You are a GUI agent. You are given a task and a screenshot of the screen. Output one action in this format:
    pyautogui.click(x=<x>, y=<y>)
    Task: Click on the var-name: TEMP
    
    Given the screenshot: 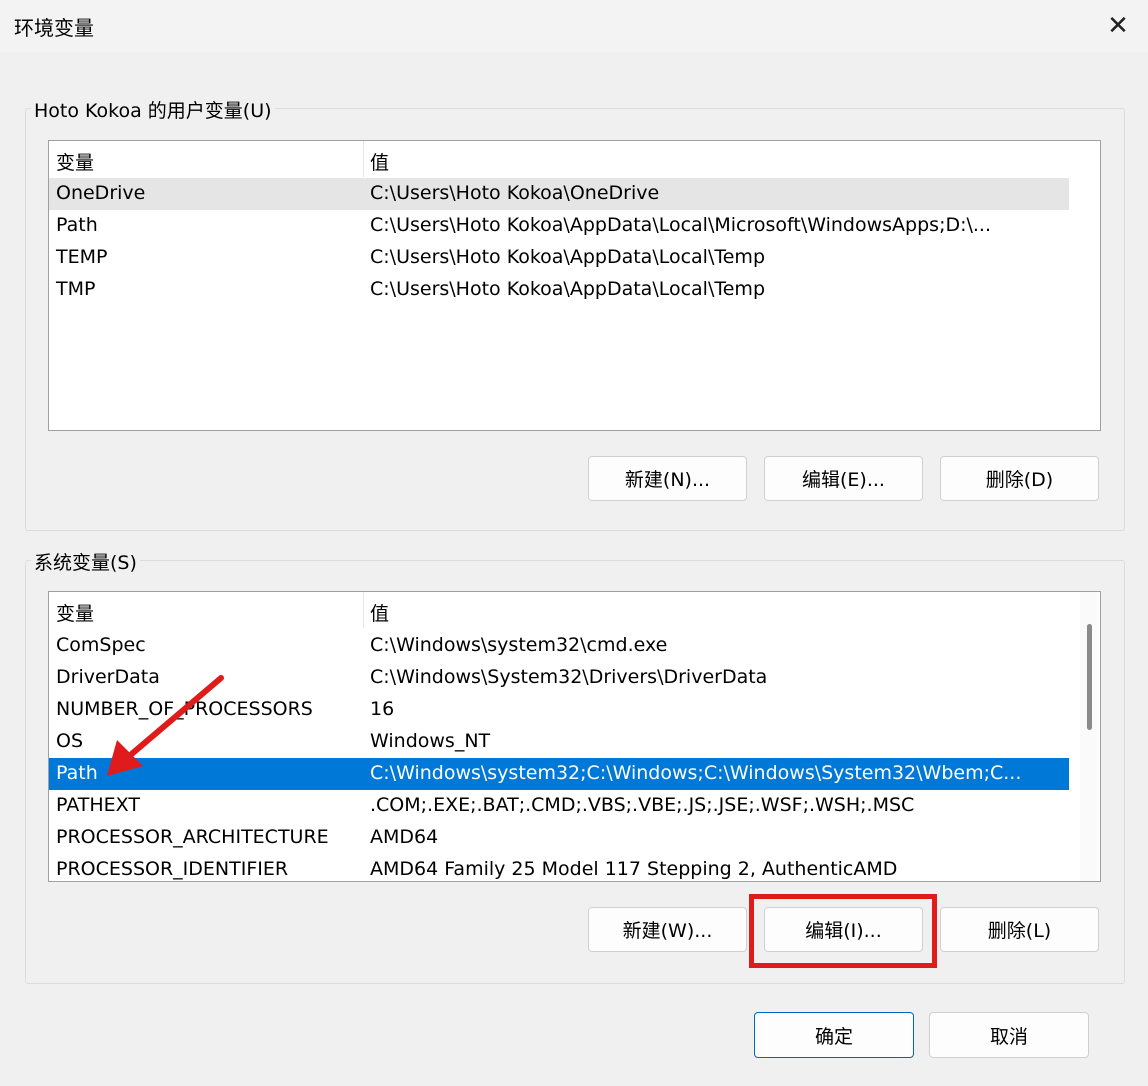 What is the action you would take?
    pyautogui.click(x=82, y=257)
    